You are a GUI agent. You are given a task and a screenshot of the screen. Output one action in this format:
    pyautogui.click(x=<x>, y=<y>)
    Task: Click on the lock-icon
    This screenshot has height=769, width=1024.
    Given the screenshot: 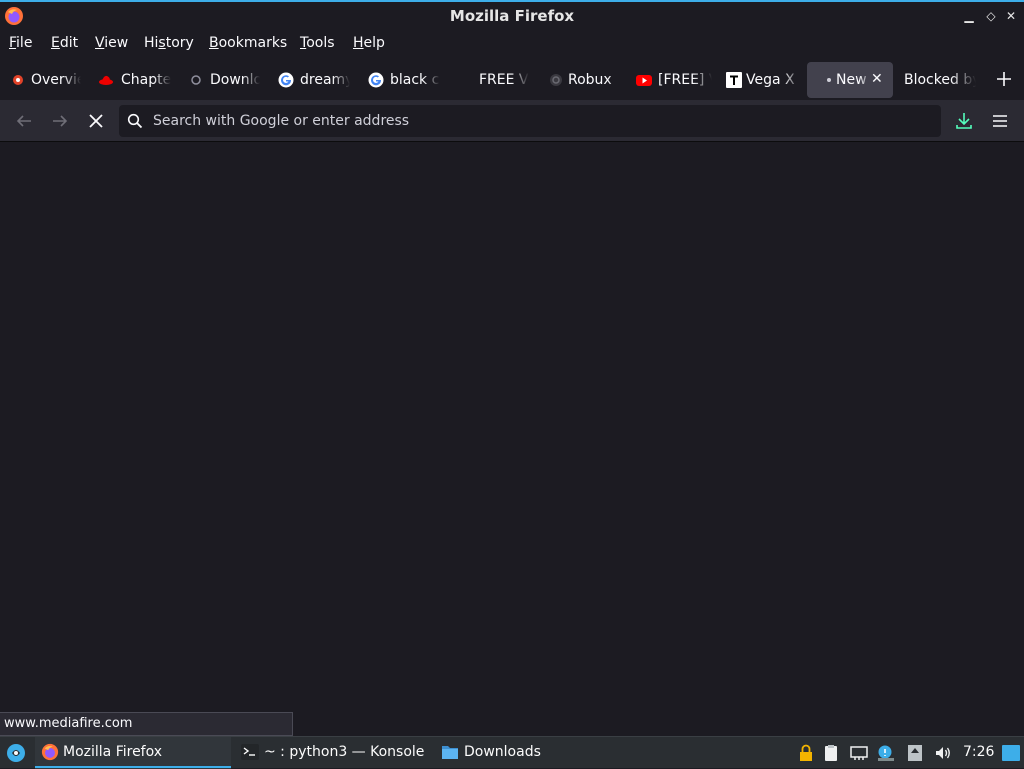 What is the action you would take?
    pyautogui.click(x=806, y=753)
    